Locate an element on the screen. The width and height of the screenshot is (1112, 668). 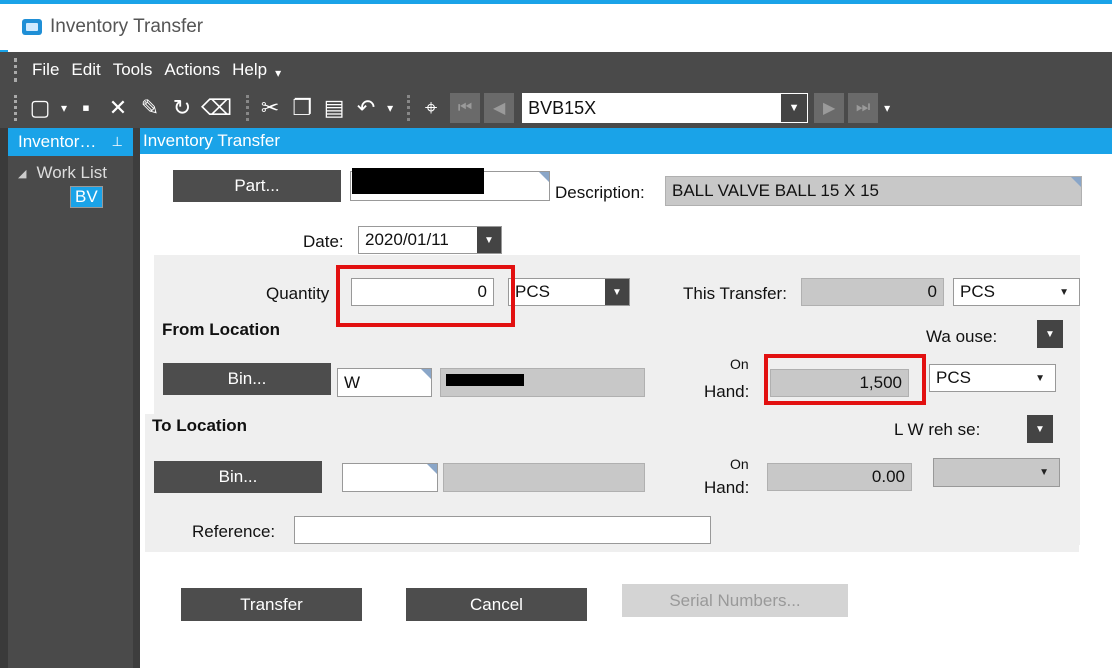
to-on-hand-value: 0.00 is located at coordinates (888, 476).